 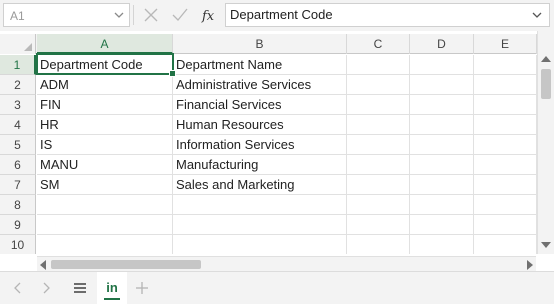 What do you see at coordinates (180, 15) in the screenshot?
I see `check-icon` at bounding box center [180, 15].